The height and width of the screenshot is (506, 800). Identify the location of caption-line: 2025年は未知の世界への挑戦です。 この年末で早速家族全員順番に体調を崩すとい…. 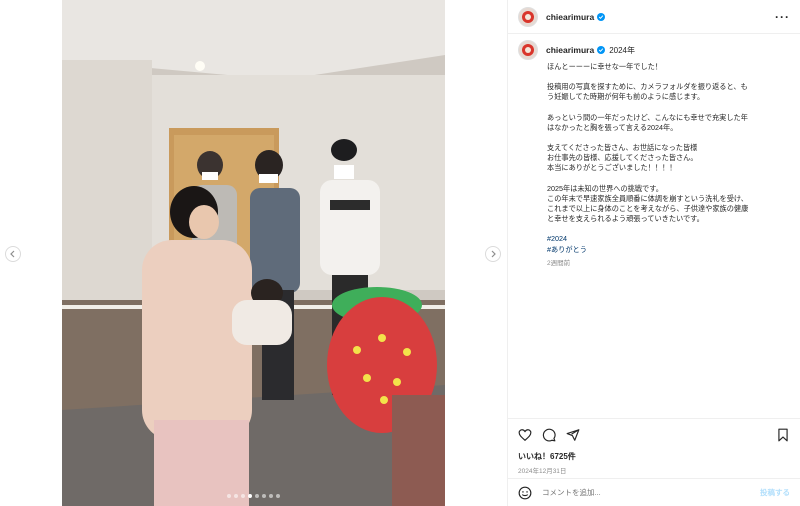
(648, 203).